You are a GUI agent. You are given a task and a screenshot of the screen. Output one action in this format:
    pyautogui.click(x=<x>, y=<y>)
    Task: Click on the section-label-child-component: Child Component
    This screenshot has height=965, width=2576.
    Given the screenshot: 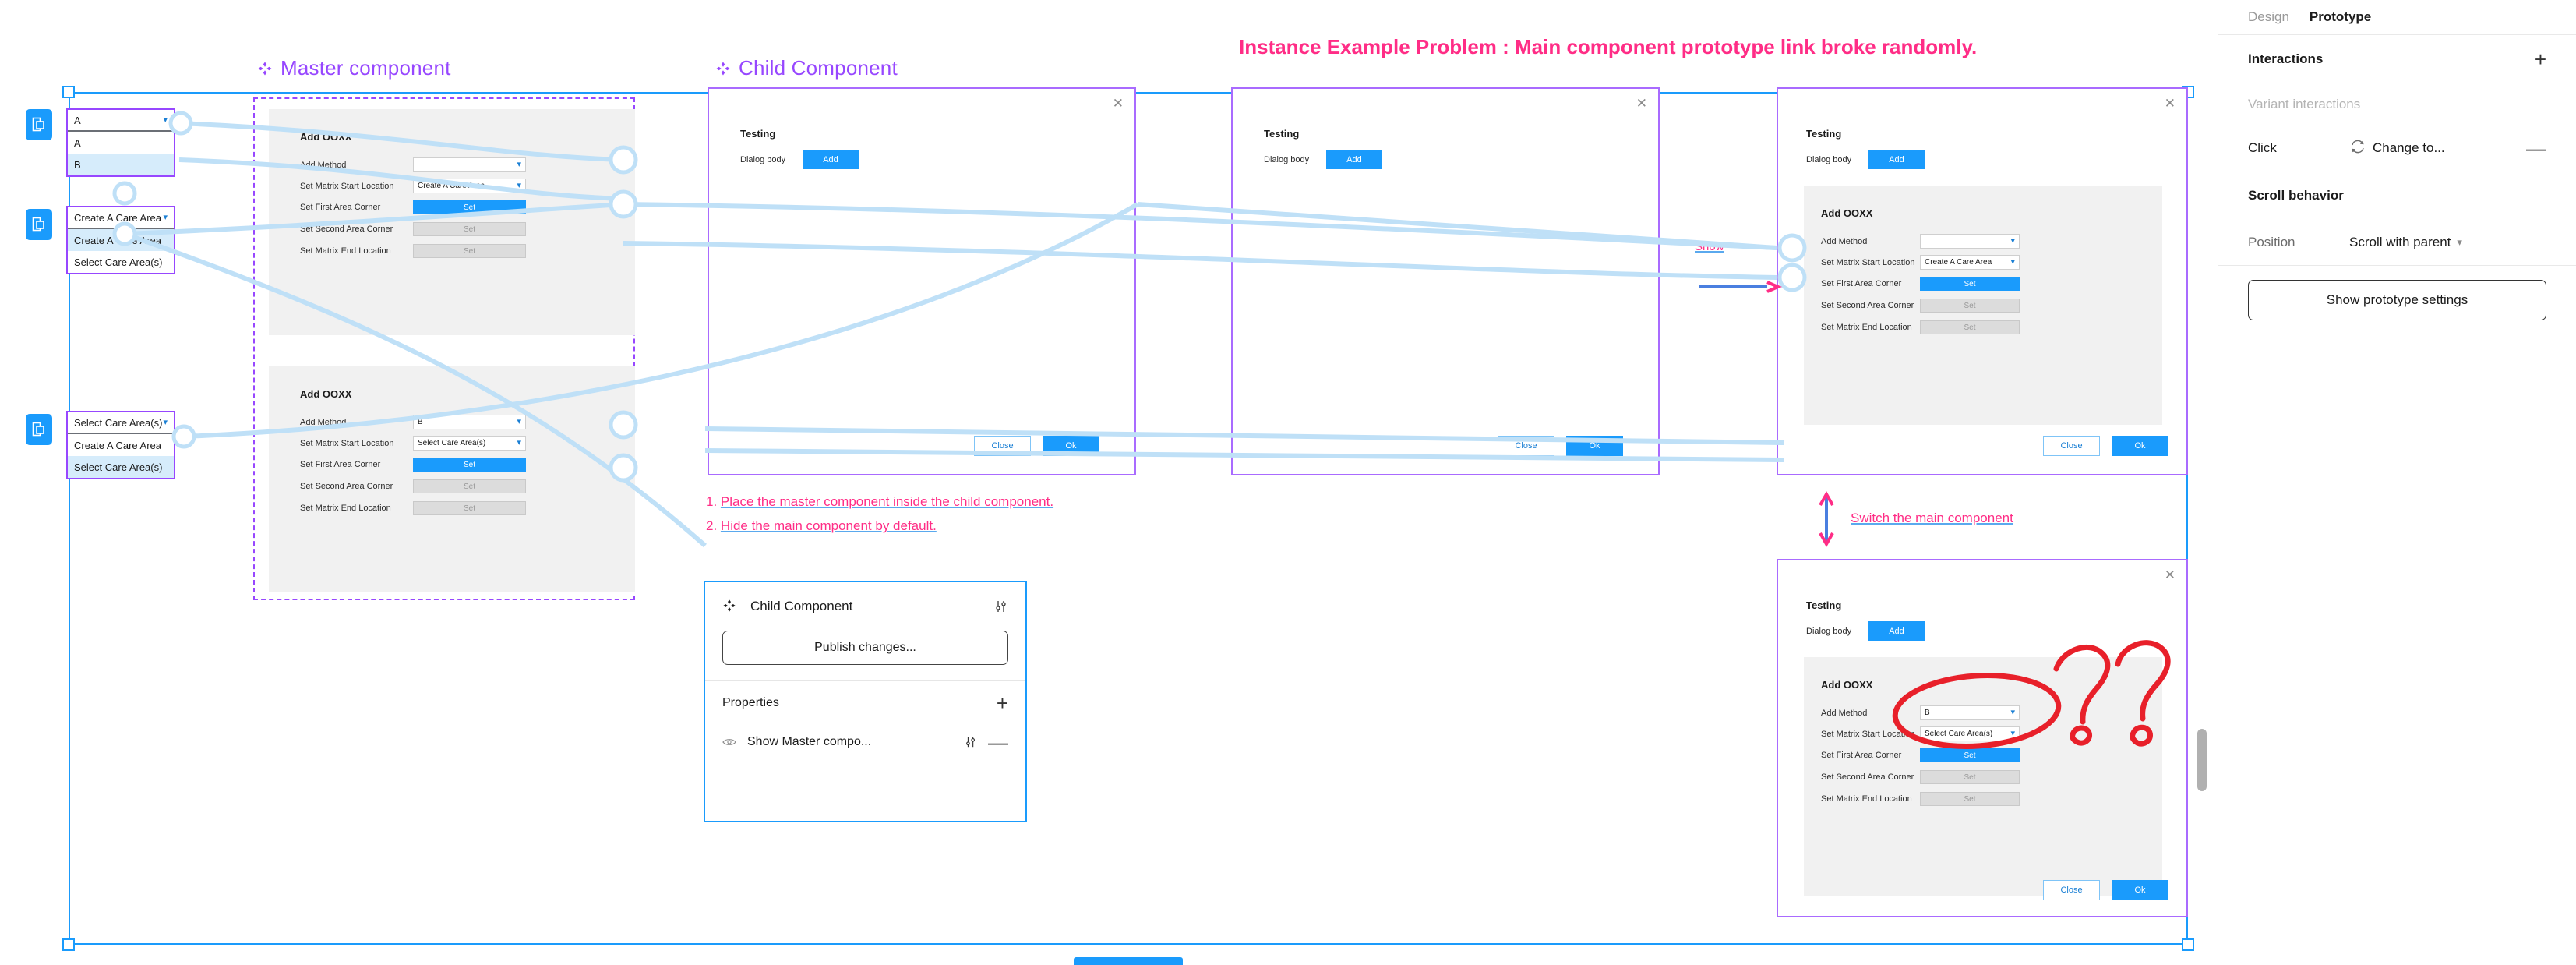 What is the action you would take?
    pyautogui.click(x=806, y=68)
    